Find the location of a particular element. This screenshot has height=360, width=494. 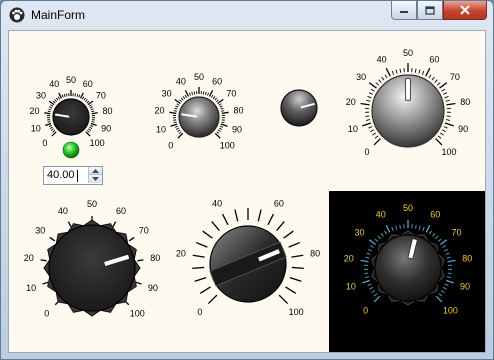

minimize-button is located at coordinates (404, 10).